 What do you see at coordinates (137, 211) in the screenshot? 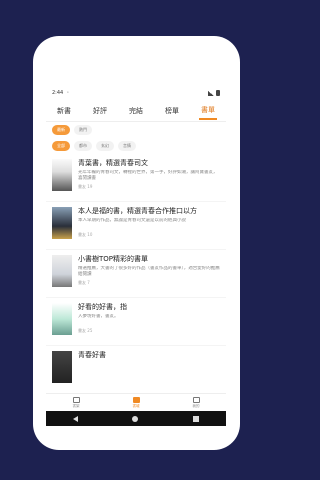
I see `book-title: 本人是福的書，精選青春合作推口以方` at bounding box center [137, 211].